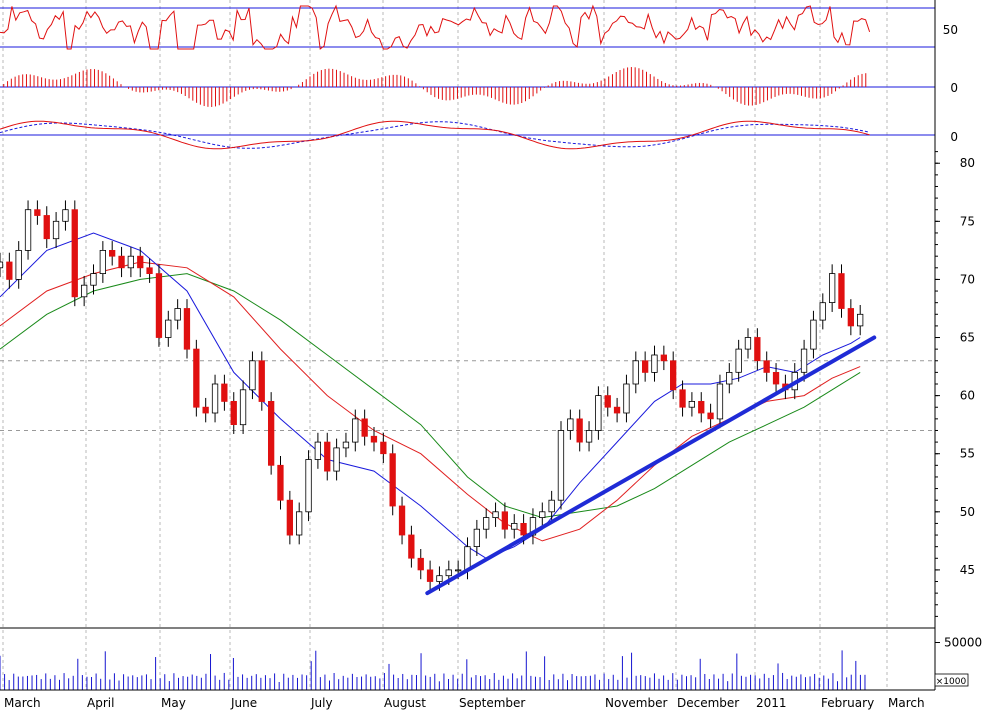 This screenshot has height=715, width=990. Describe the element at coordinates (967, 454) in the screenshot. I see `price-y-tick-label: 55` at that location.